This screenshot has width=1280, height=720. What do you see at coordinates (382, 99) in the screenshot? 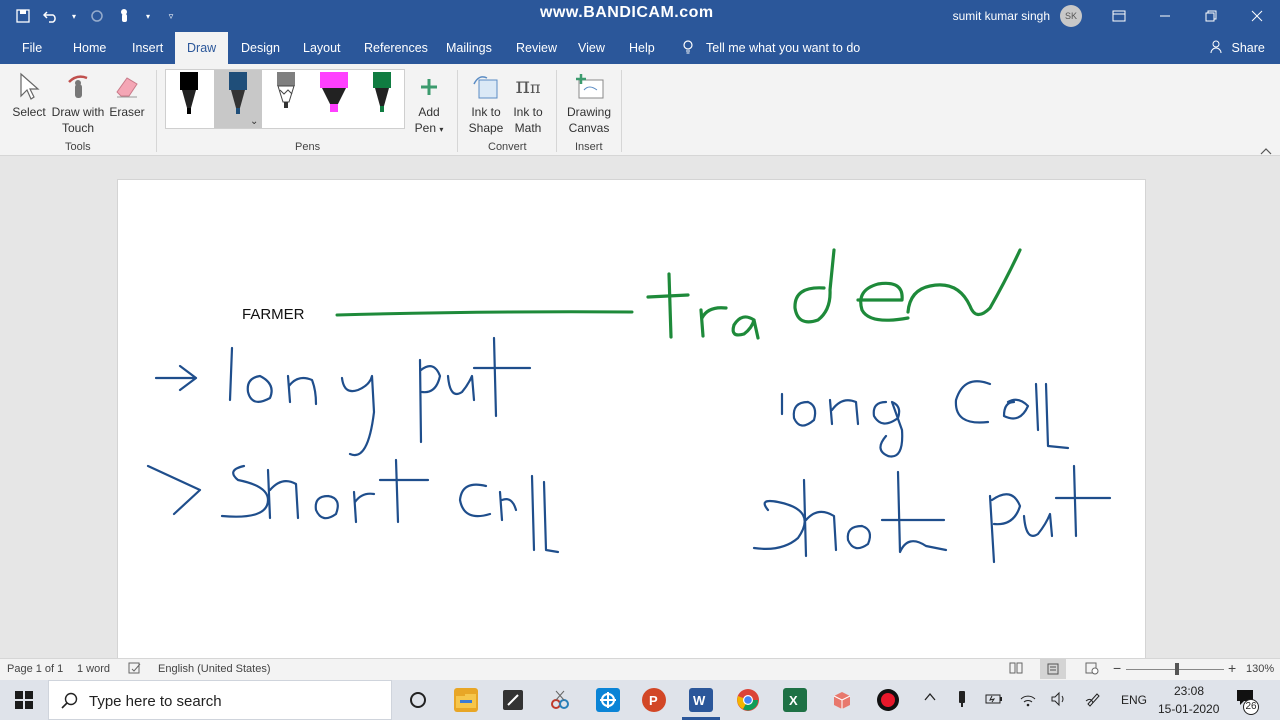
I see `pen-green` at bounding box center [382, 99].